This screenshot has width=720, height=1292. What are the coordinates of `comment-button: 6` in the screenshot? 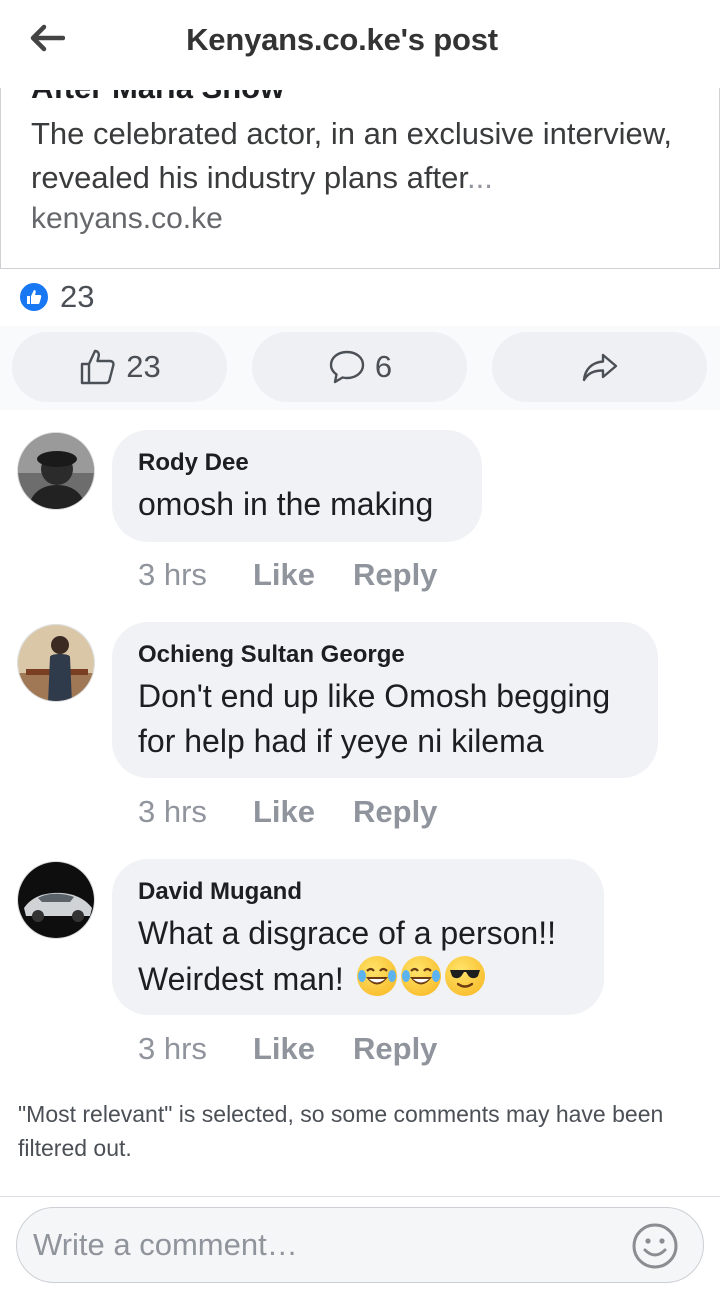 It's located at (359, 367).